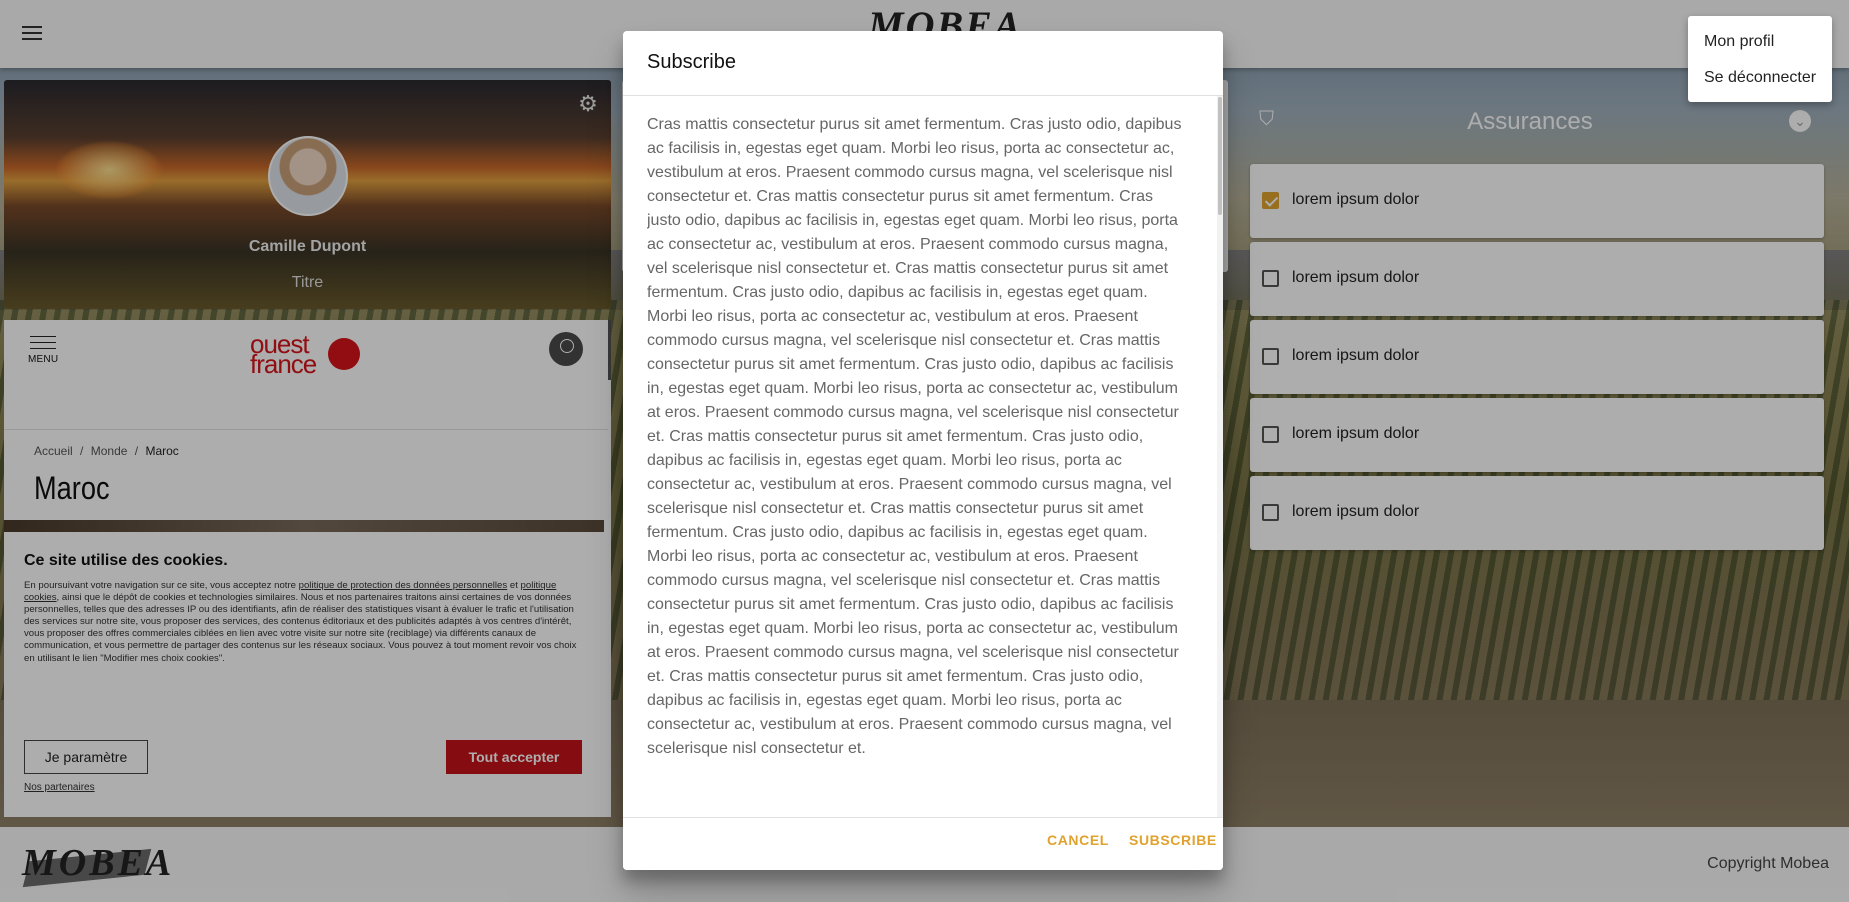 Image resolution: width=1849 pixels, height=902 pixels. I want to click on dialog-scrollbar-thumb, so click(1220, 156).